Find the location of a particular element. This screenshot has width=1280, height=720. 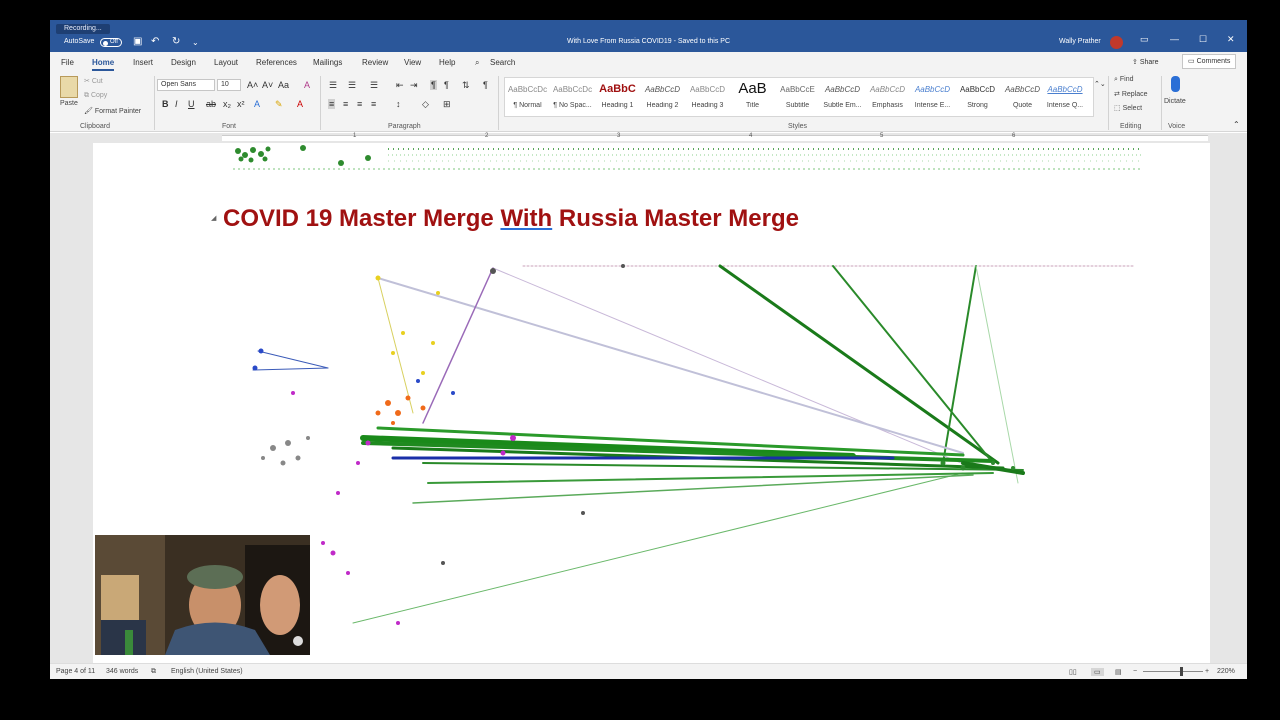

paste-button: Paste is located at coordinates (69, 103).